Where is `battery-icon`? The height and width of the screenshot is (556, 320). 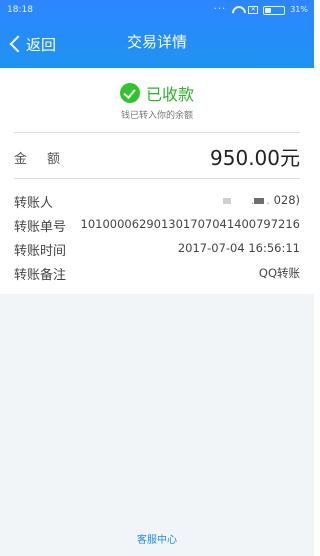 battery-icon is located at coordinates (274, 10).